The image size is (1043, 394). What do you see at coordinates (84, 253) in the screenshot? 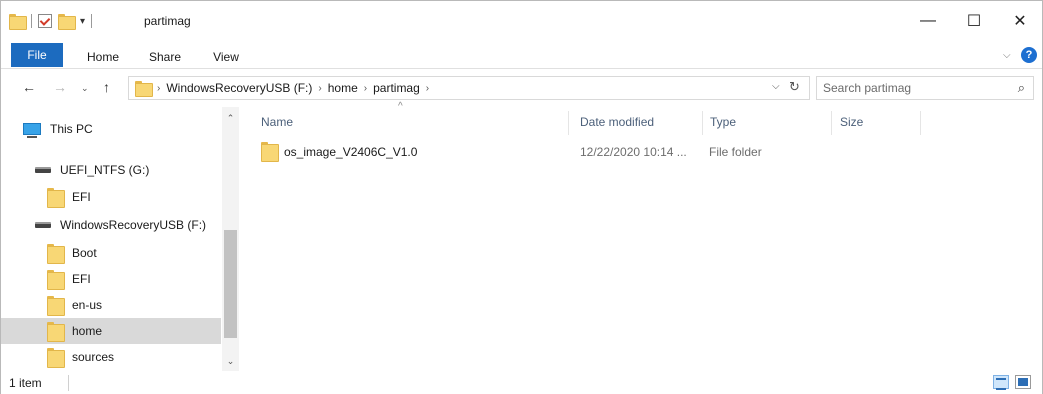
I see `sidebar-item-label: Boot` at bounding box center [84, 253].